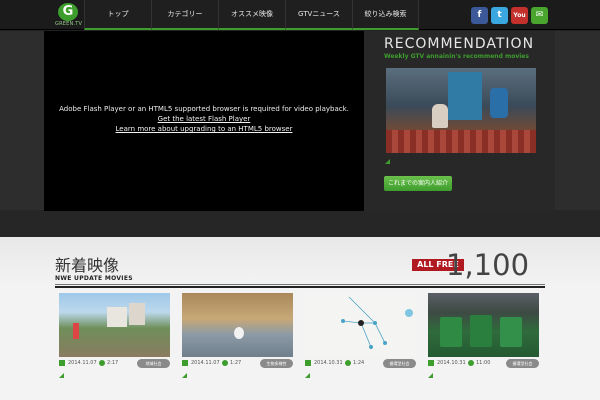  What do you see at coordinates (479, 15) in the screenshot?
I see `facebook-icon: f` at bounding box center [479, 15].